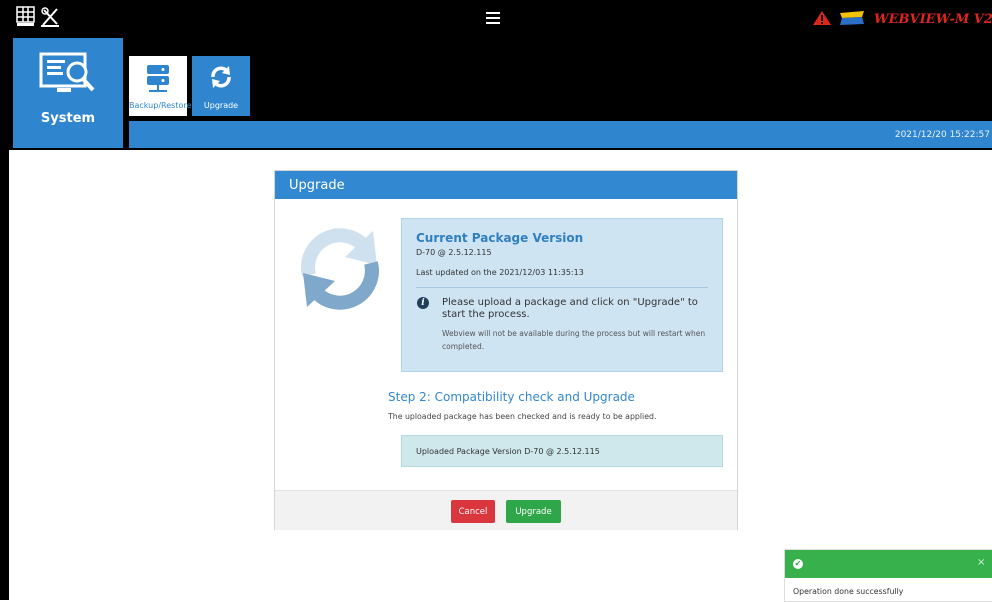  What do you see at coordinates (562, 287) in the screenshot?
I see `divider` at bounding box center [562, 287].